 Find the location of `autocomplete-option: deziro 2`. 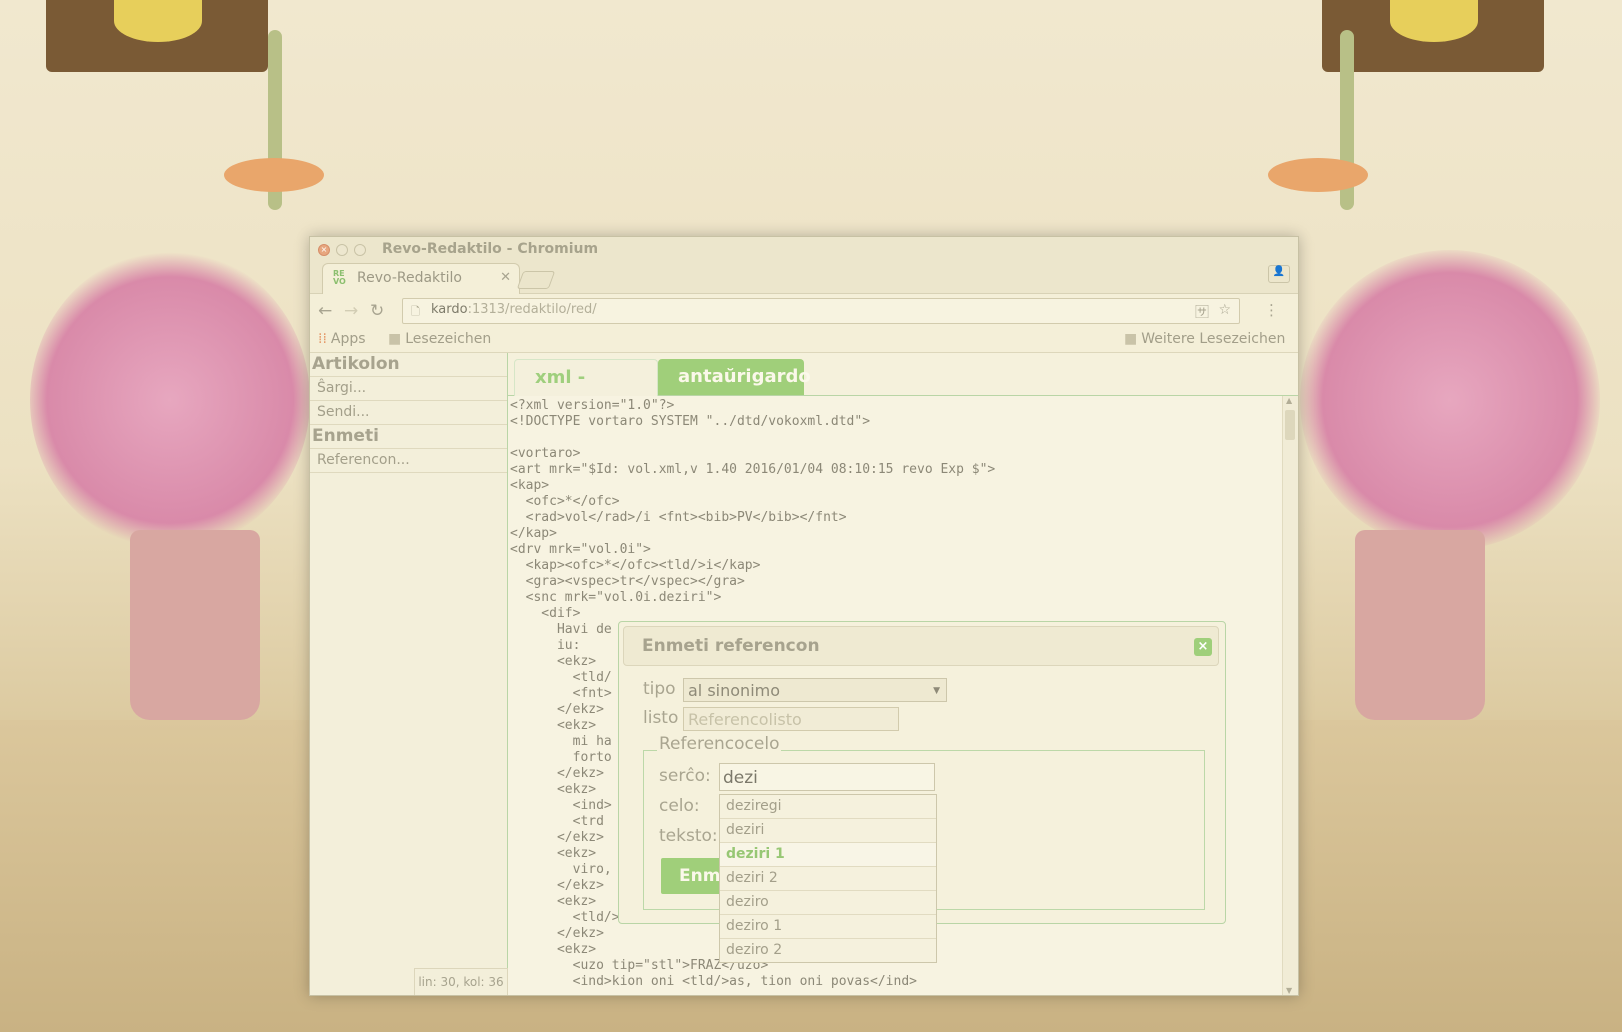

autocomplete-option: deziro 2 is located at coordinates (828, 950).